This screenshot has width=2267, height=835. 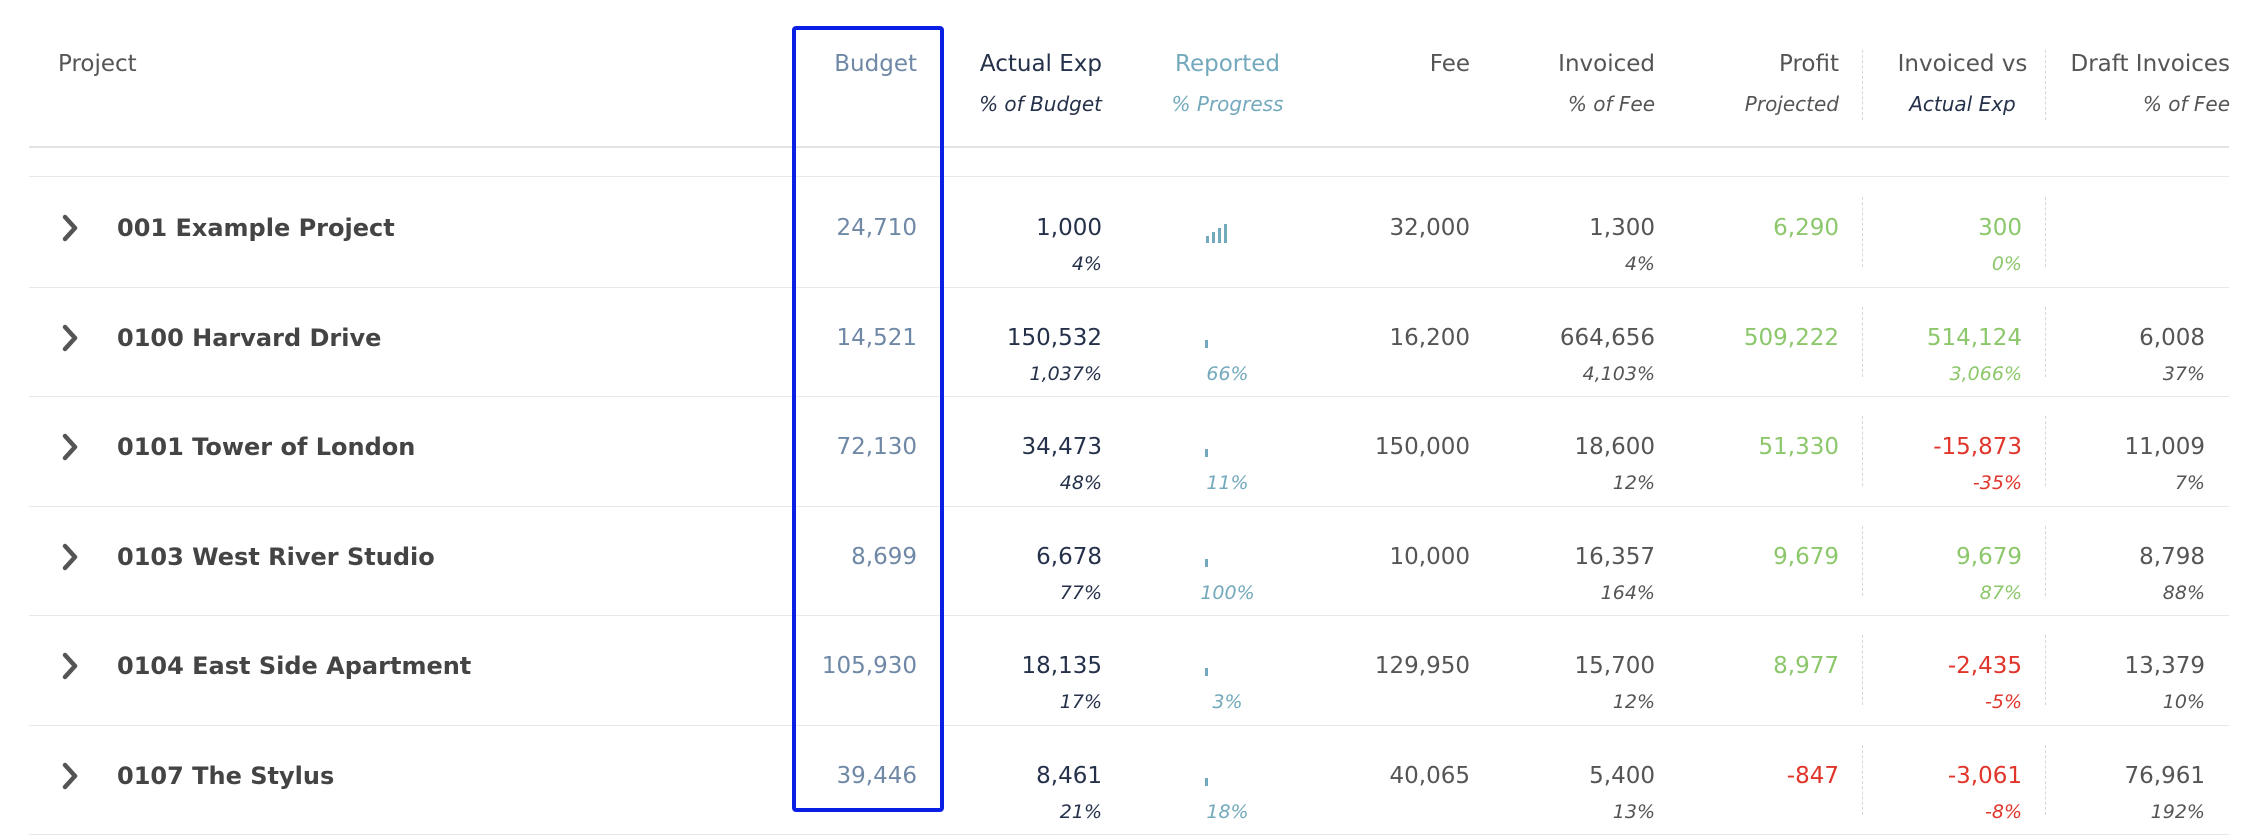 What do you see at coordinates (1806, 228) in the screenshot?
I see `profit-value: 6,290` at bounding box center [1806, 228].